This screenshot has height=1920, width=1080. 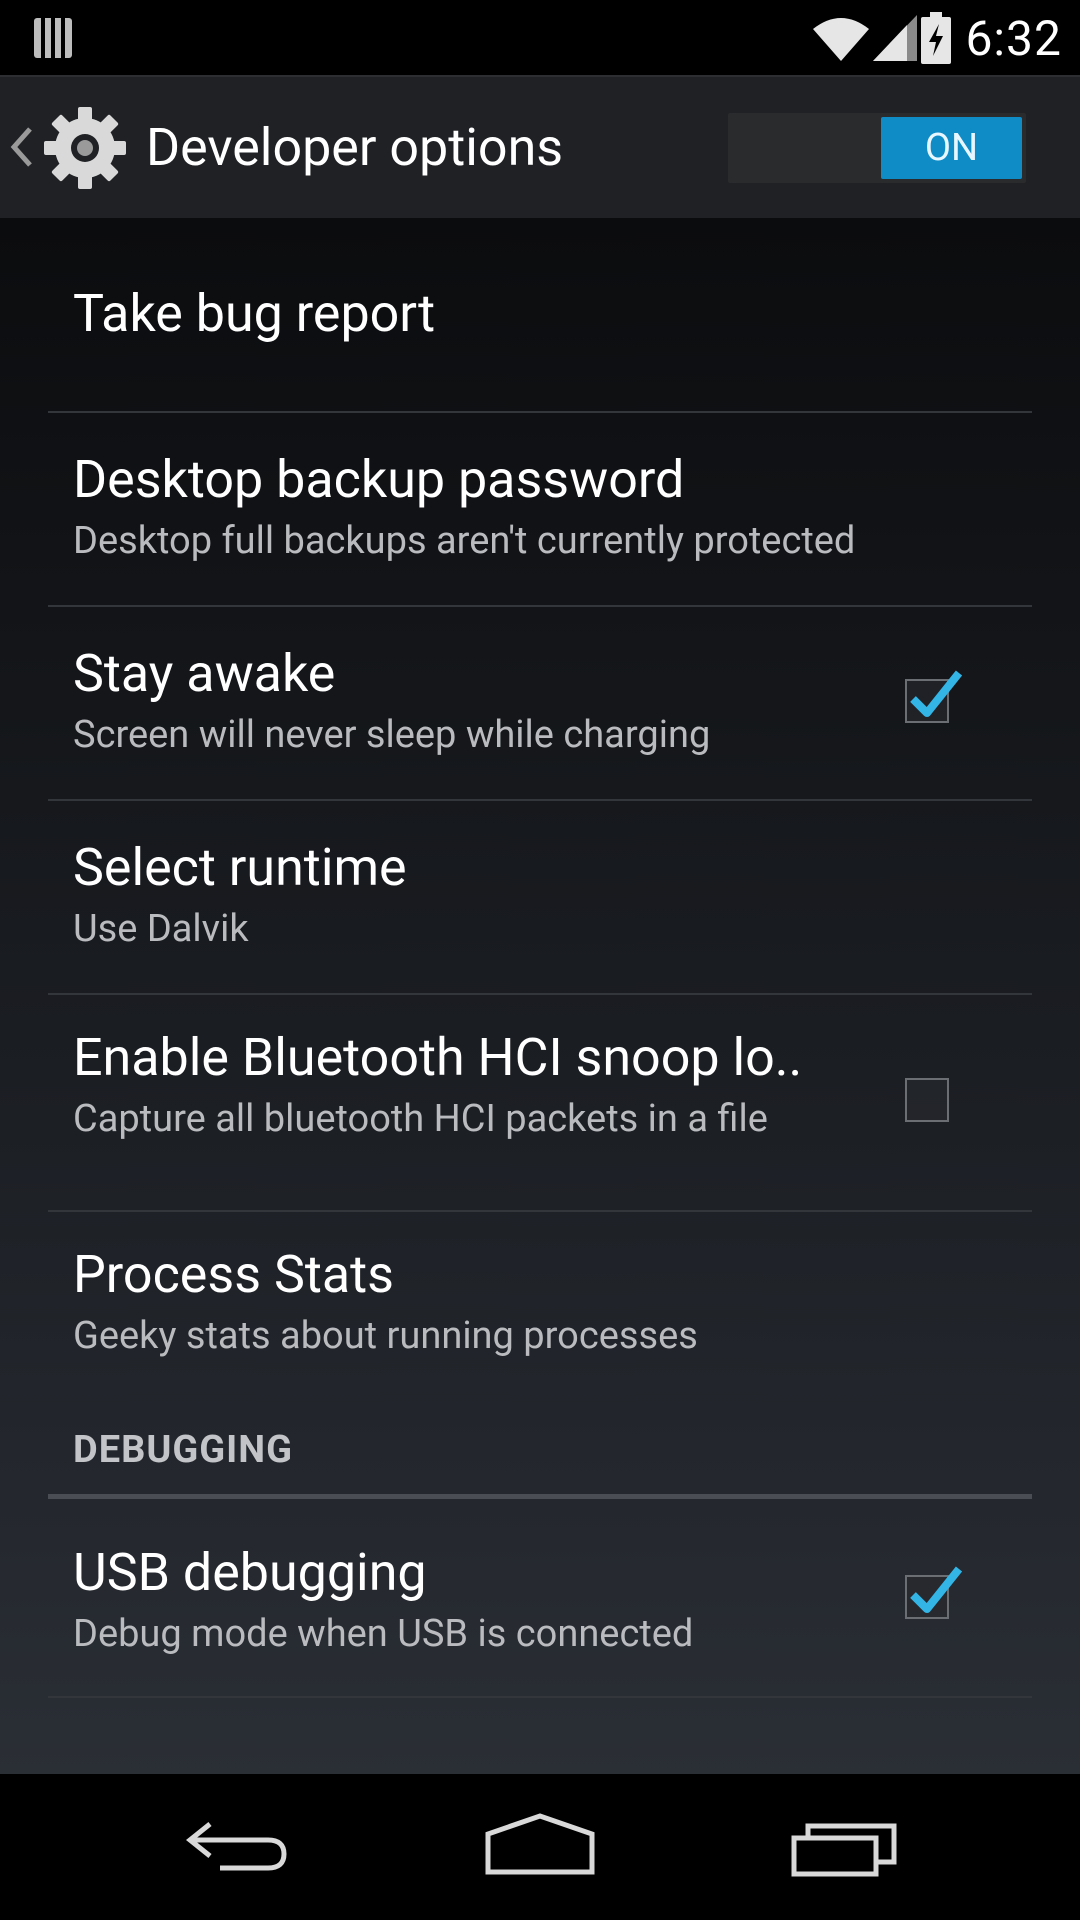 I want to click on page-title: Developer options, so click(x=355, y=147).